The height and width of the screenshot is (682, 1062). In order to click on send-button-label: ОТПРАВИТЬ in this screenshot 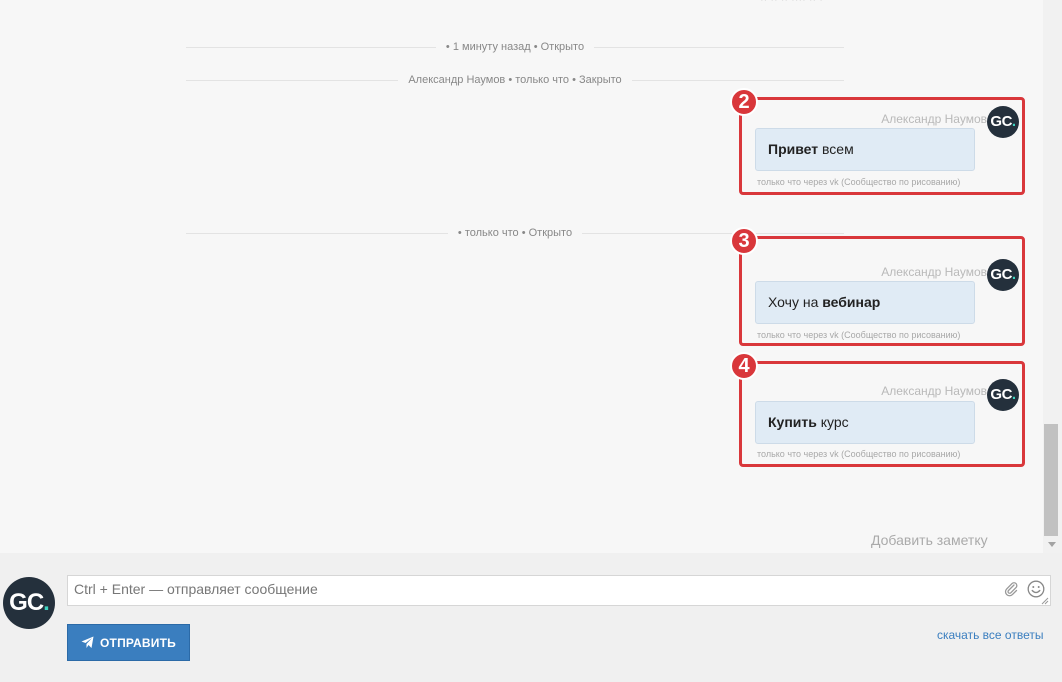, I will do `click(138, 642)`.